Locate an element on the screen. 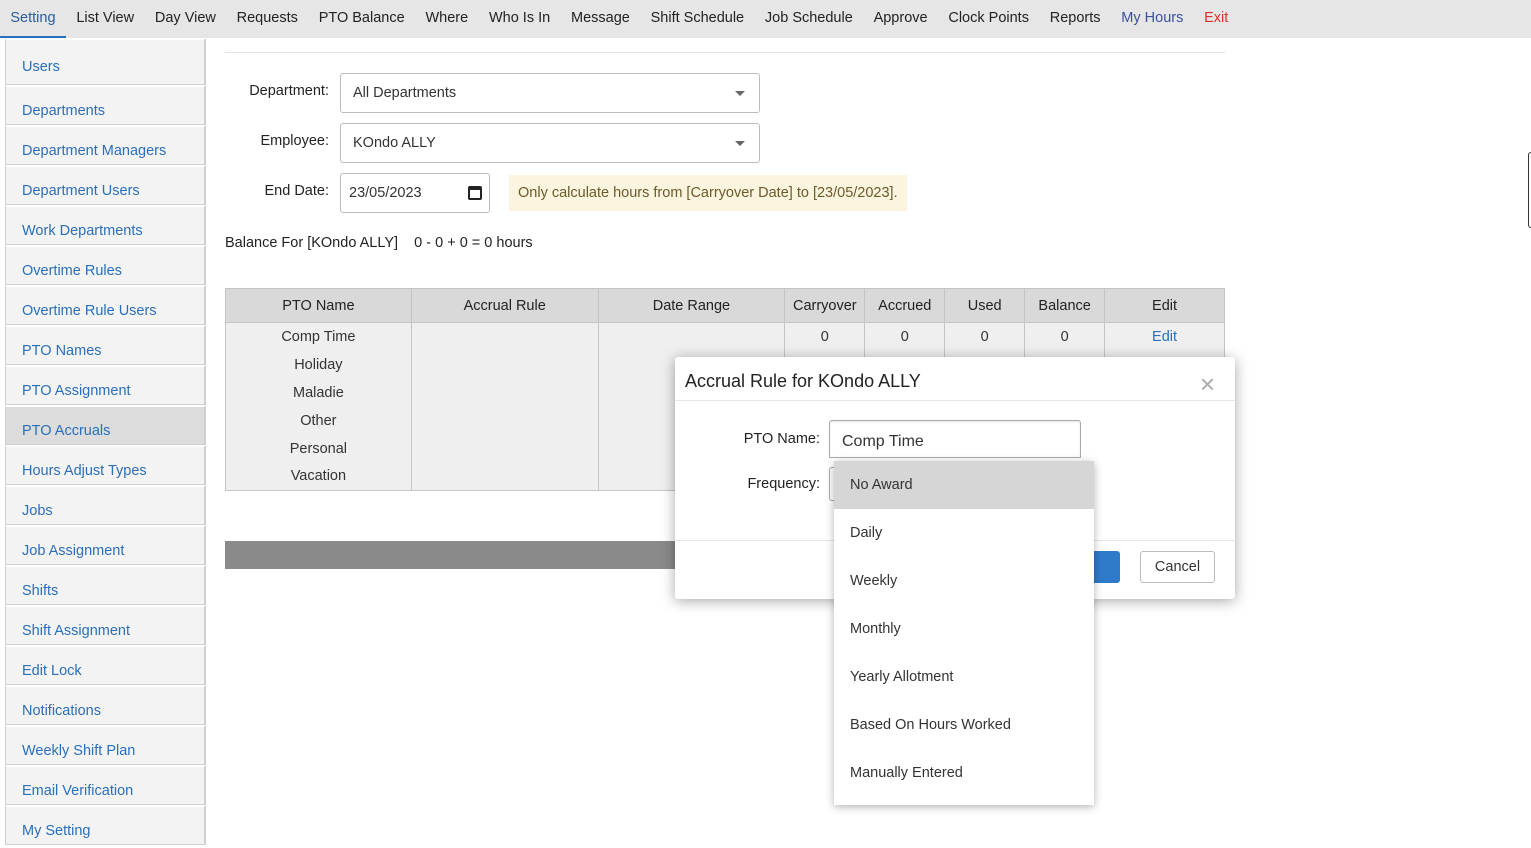 The width and height of the screenshot is (1531, 848). close-icon: × is located at coordinates (1207, 384).